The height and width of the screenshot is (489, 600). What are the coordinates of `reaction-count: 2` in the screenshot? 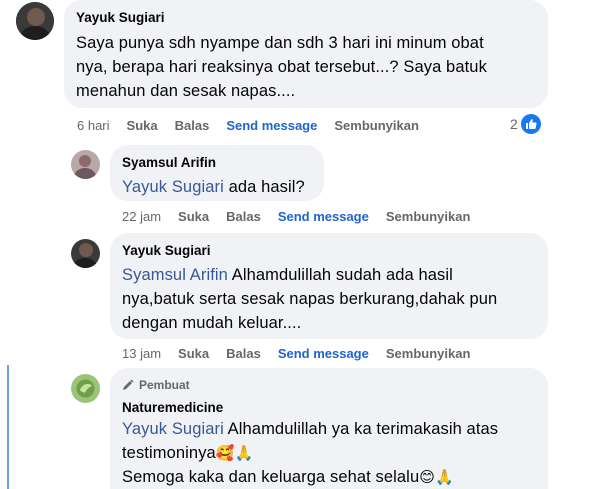 It's located at (514, 124).